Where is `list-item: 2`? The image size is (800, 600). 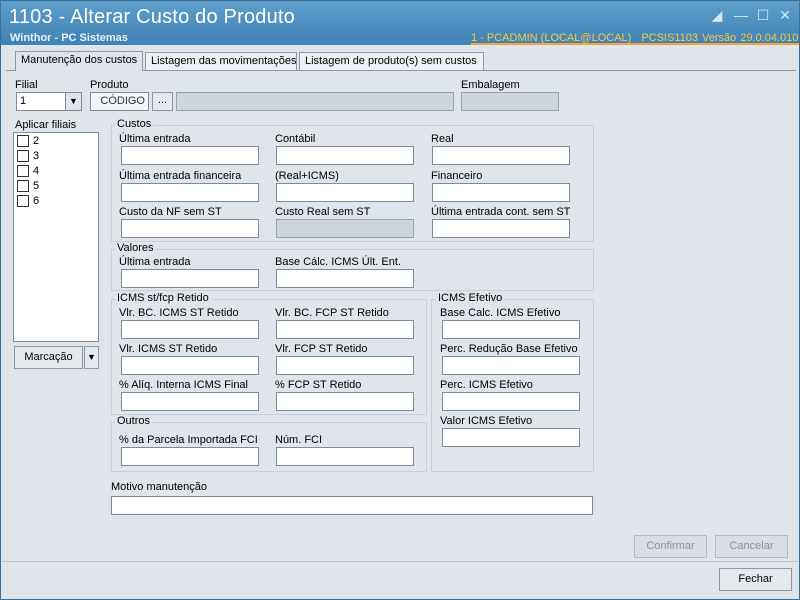
list-item: 2 is located at coordinates (56, 142).